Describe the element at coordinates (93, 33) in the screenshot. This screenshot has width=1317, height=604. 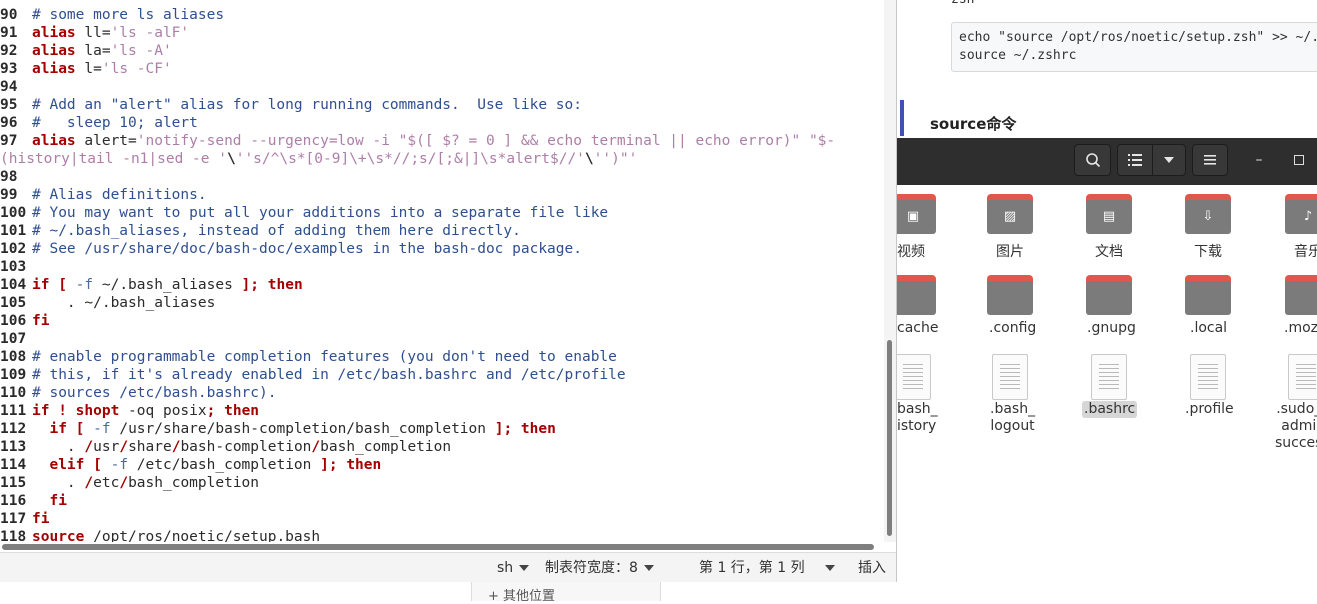
I see `code-token: ll=` at that location.